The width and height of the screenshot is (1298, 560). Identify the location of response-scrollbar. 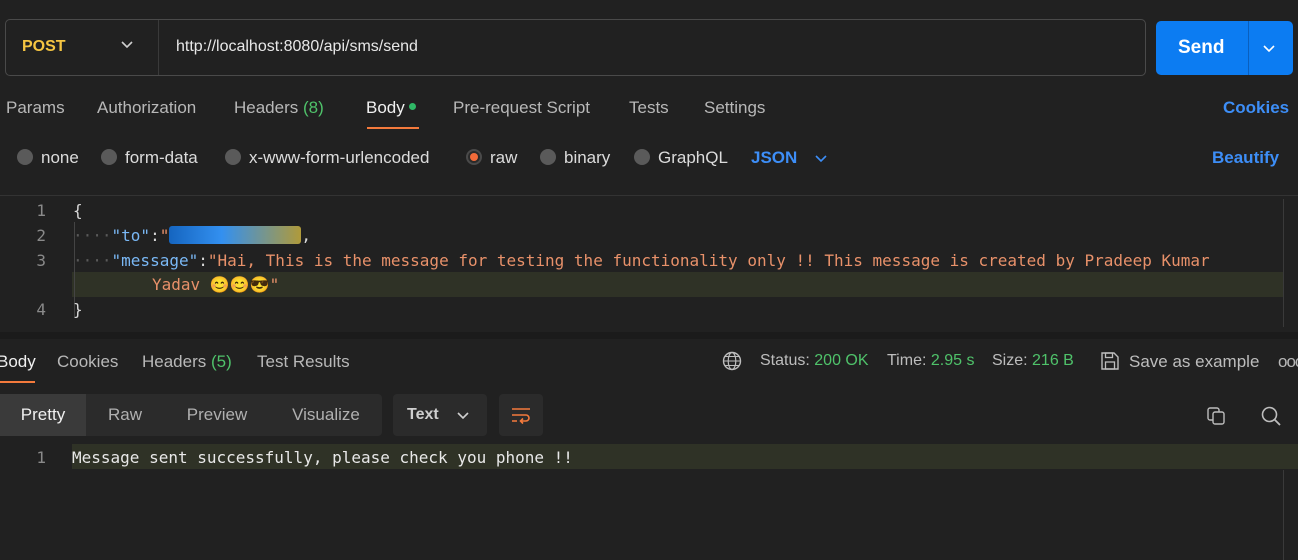
(1283, 515).